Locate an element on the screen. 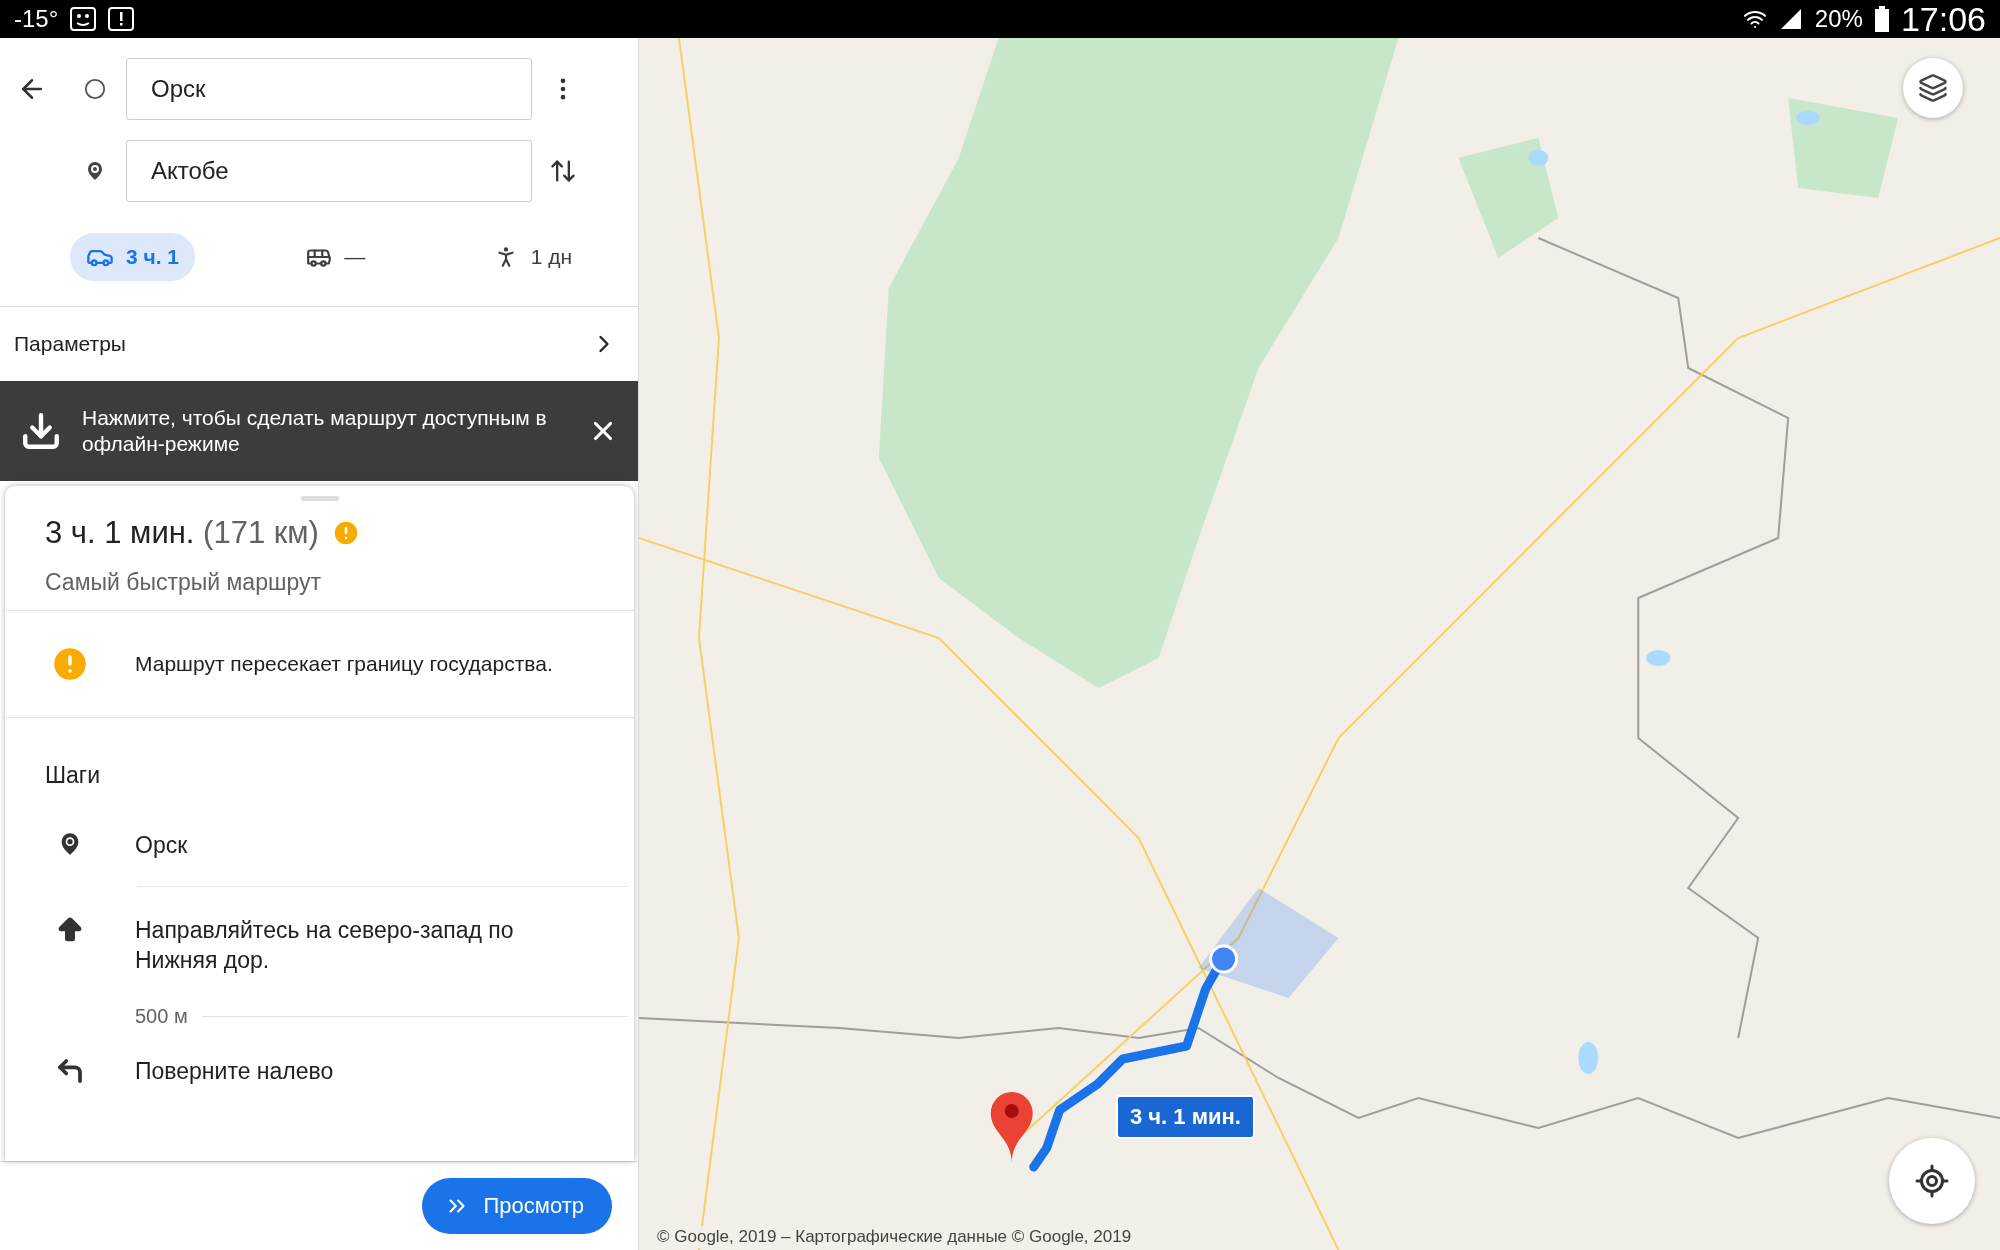  offline-banner: Нажмите, чтобы сделать маршрут доступным в офлайн-режиме is located at coordinates (319, 431).